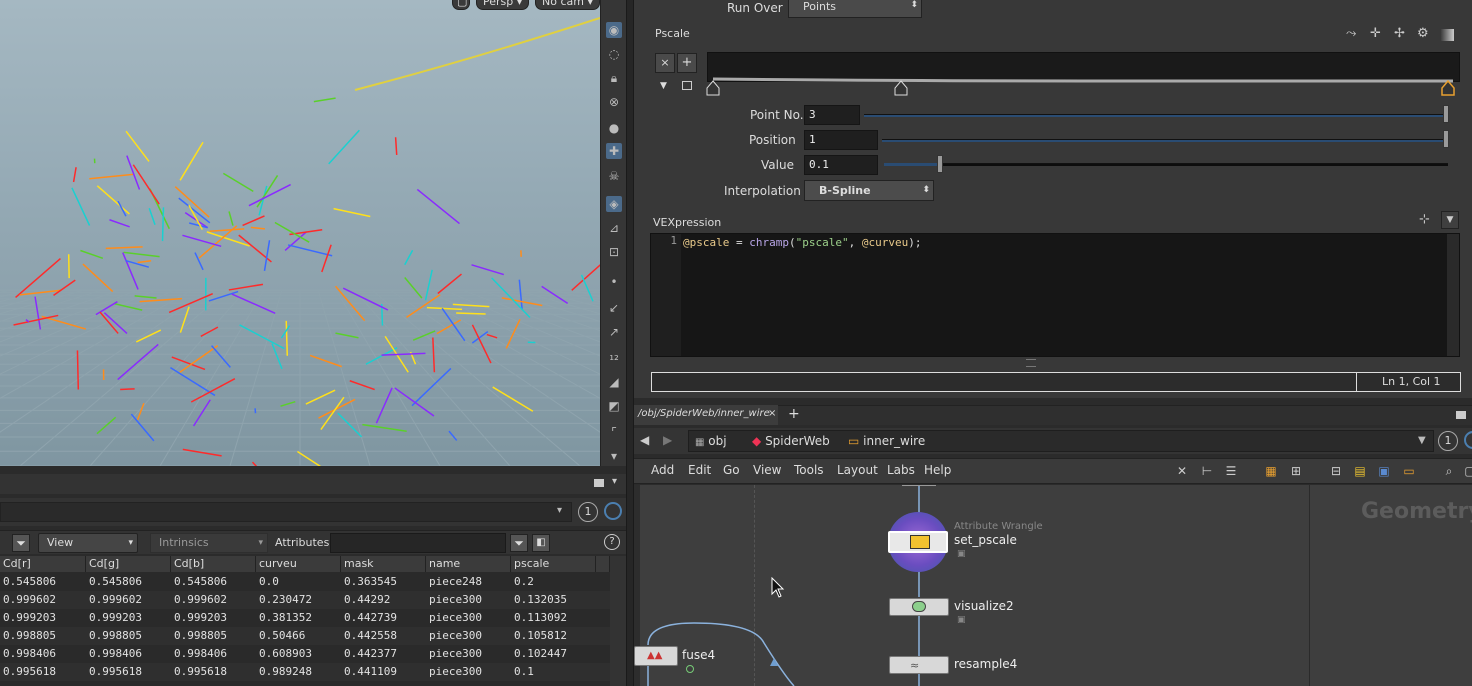 The image size is (1472, 686). What do you see at coordinates (919, 665) in the screenshot?
I see `resample-node: ≈` at bounding box center [919, 665].